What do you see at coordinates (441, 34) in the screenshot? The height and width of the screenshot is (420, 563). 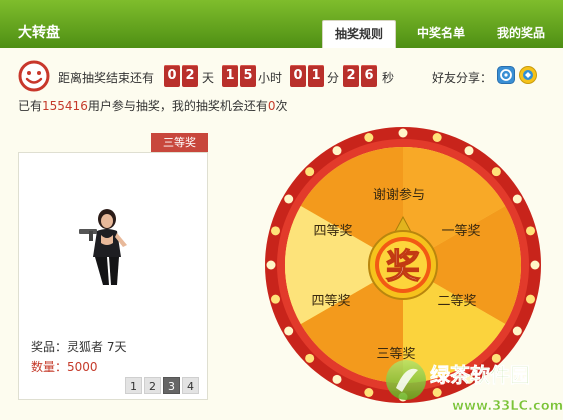 I see `tab-winners: 中奖名单` at bounding box center [441, 34].